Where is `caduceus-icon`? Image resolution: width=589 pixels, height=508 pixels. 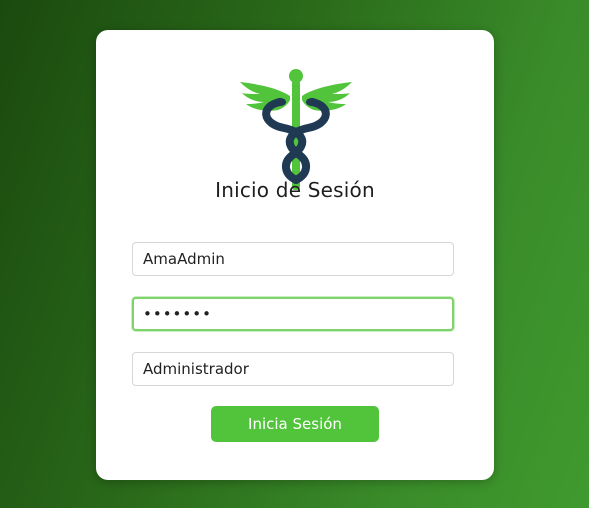
caduceus-icon is located at coordinates (296, 129).